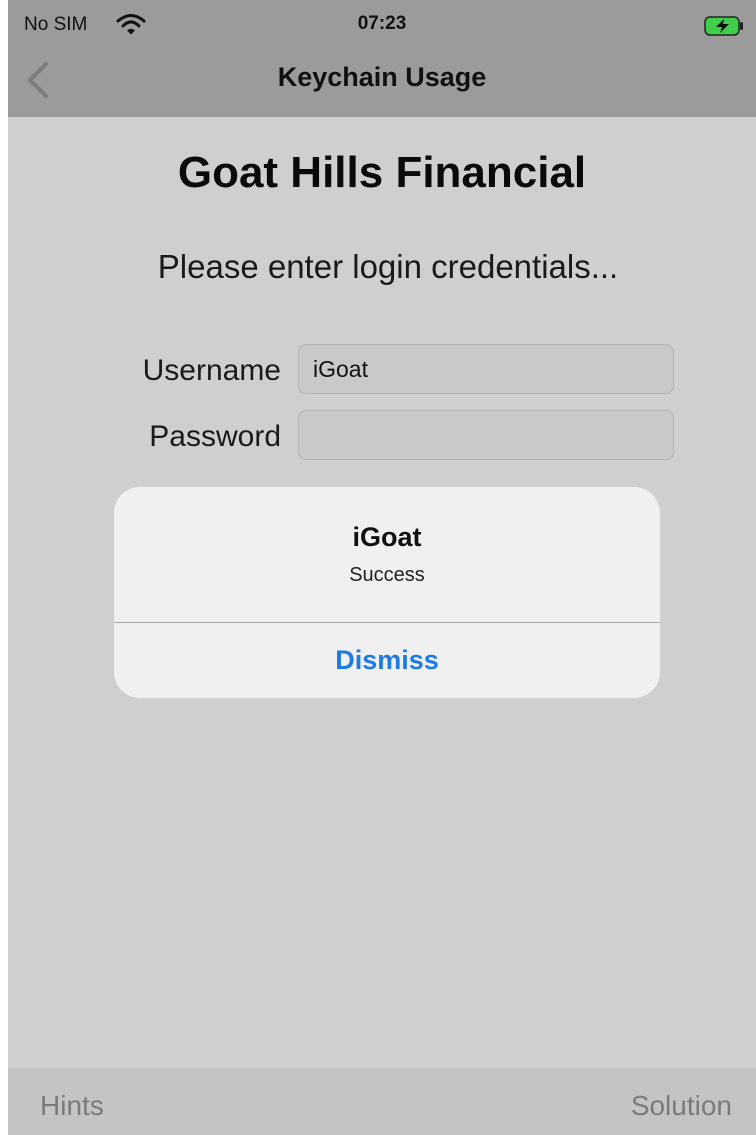 Image resolution: width=756 pixels, height=1135 pixels. Describe the element at coordinates (382, 172) in the screenshot. I see `page-title: Goat Hills Financial` at that location.